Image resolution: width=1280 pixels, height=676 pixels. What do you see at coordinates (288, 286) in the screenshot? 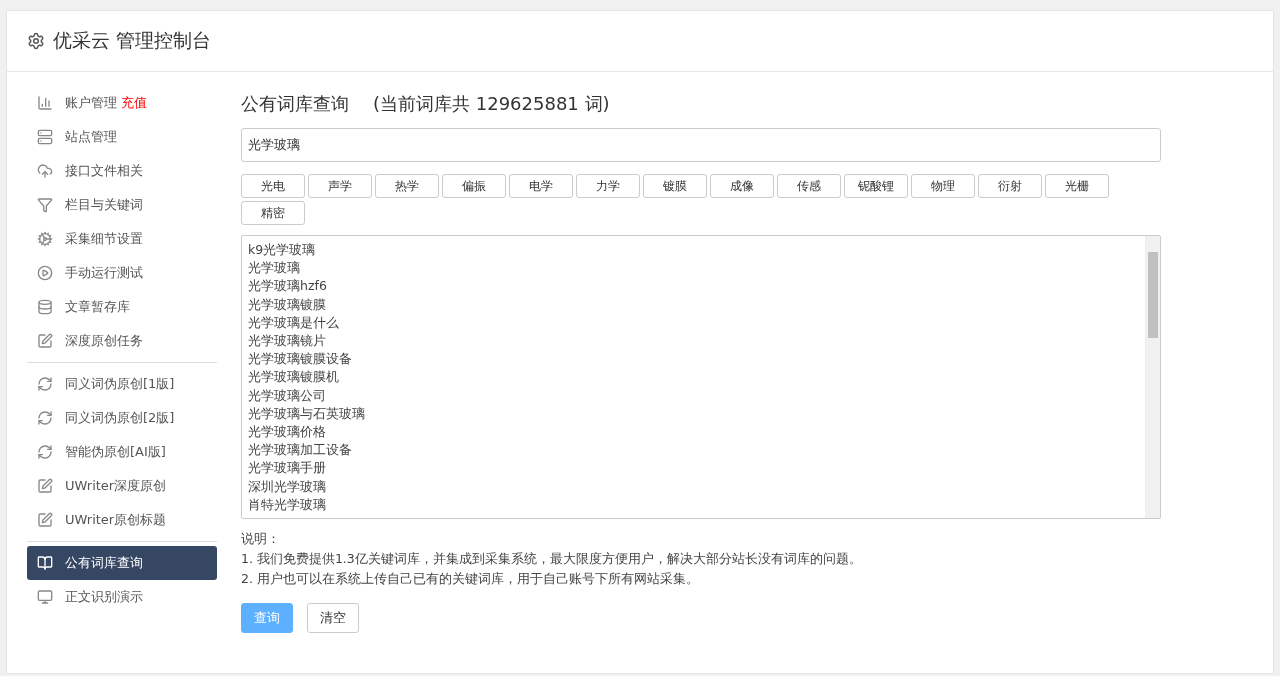
I see `result-item: 光学玻璃hzf6` at bounding box center [288, 286].